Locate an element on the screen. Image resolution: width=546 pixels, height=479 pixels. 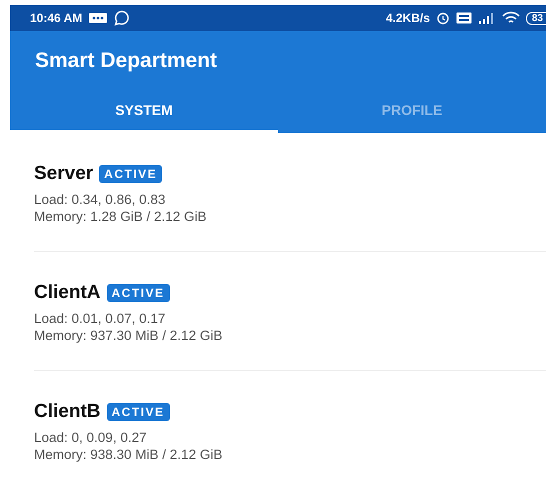
machine-name: ClientB is located at coordinates (67, 412).